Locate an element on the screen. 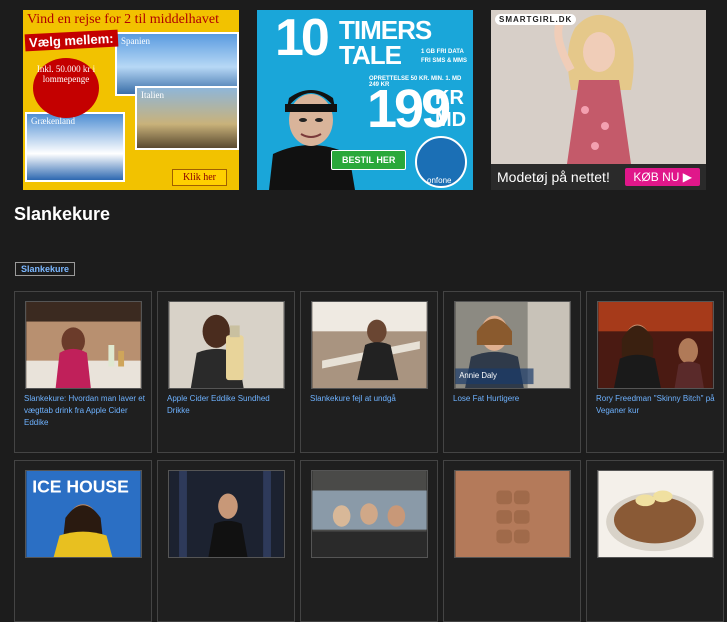  ad-mobile-data-info: 1 GB FRI DATA FRI SMS & MMS is located at coordinates (444, 56).